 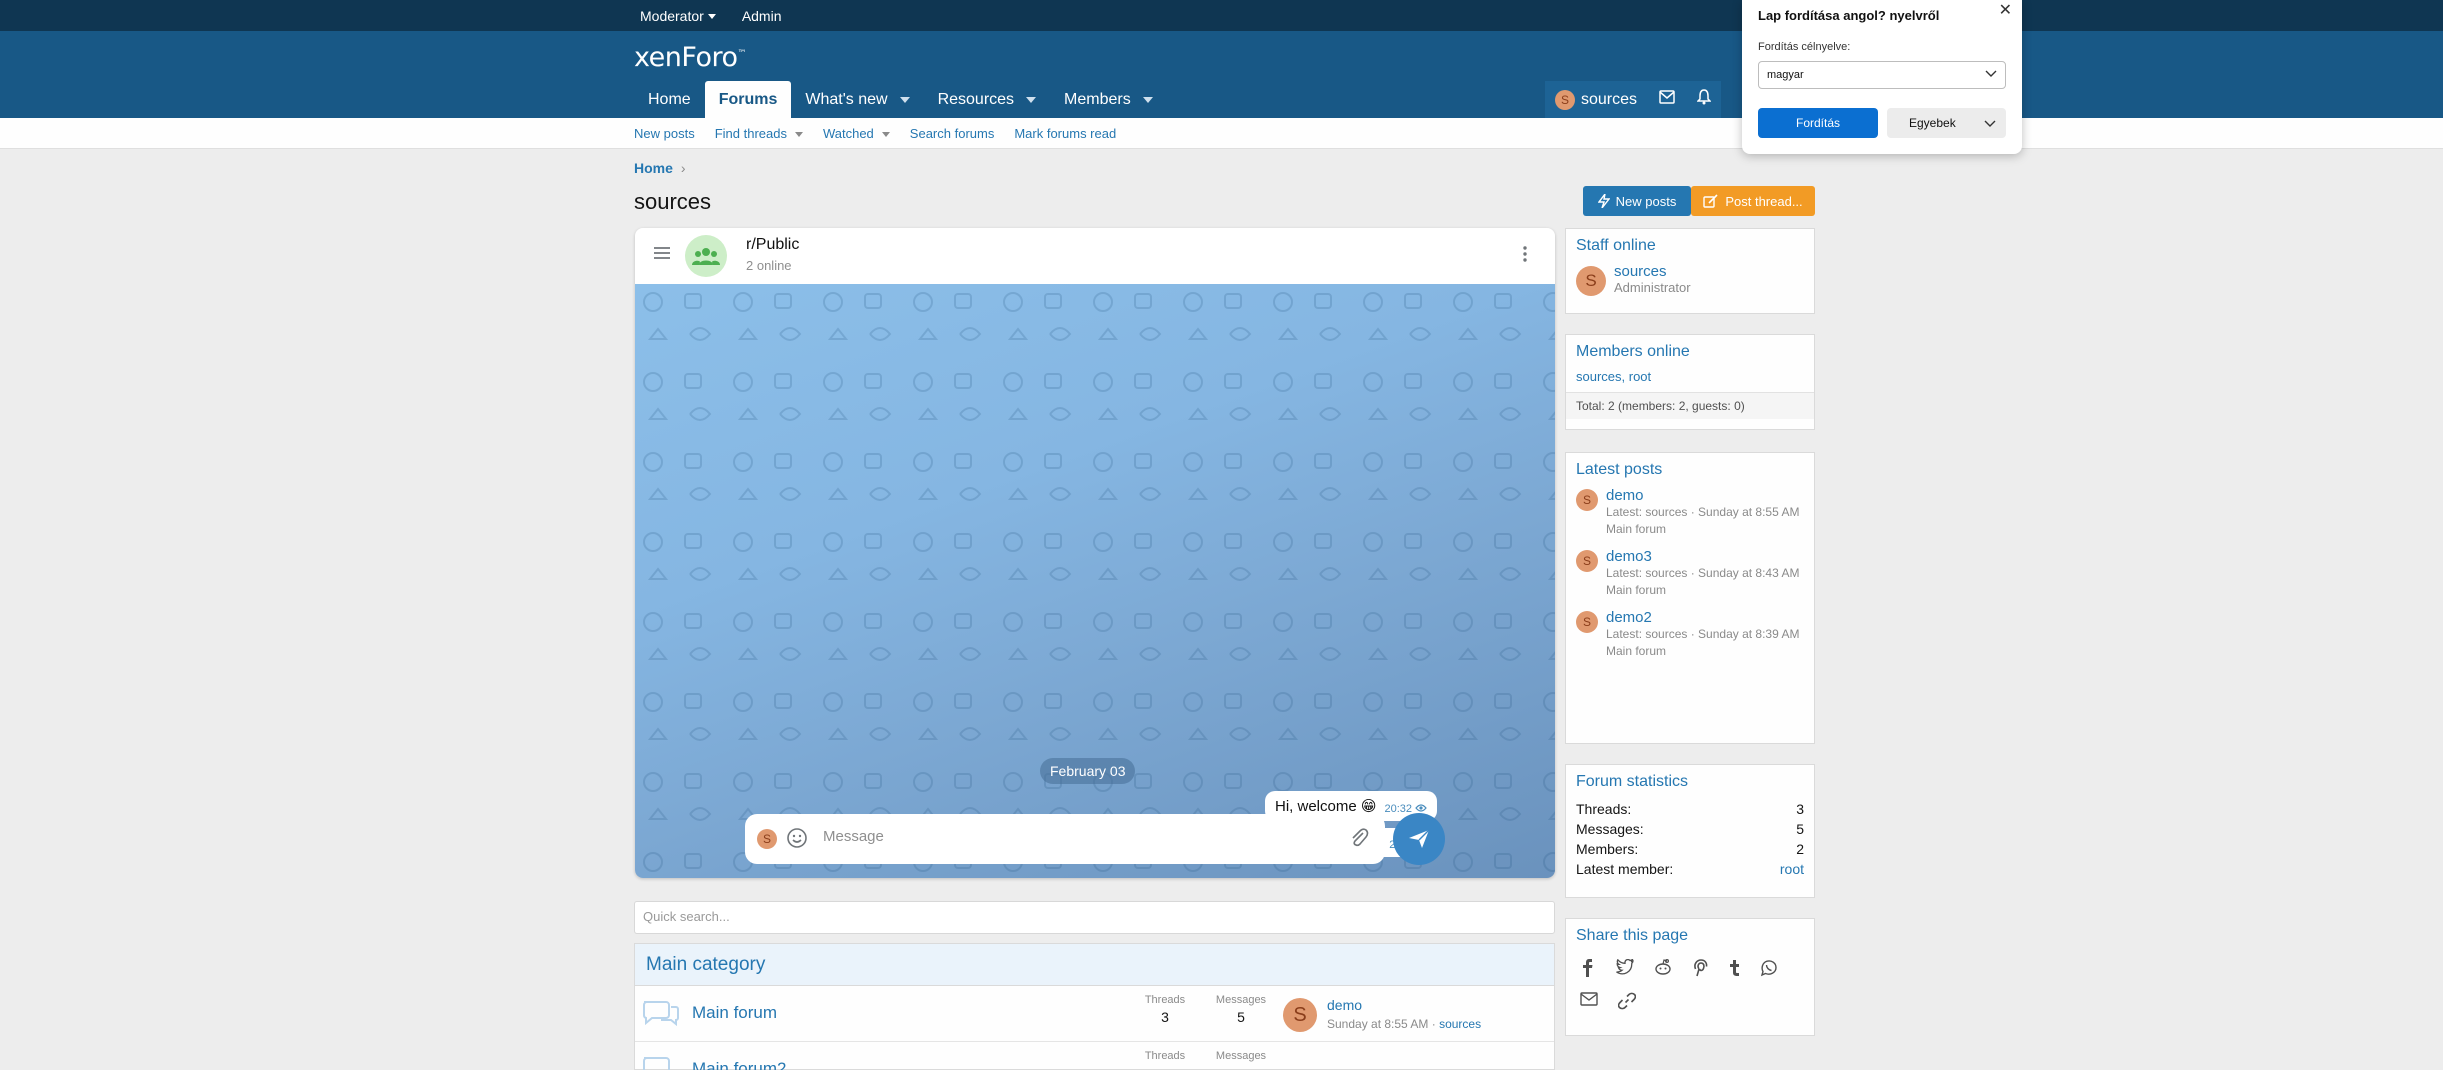 What do you see at coordinates (1632, 935) in the screenshot?
I see `block-title: Share this page` at bounding box center [1632, 935].